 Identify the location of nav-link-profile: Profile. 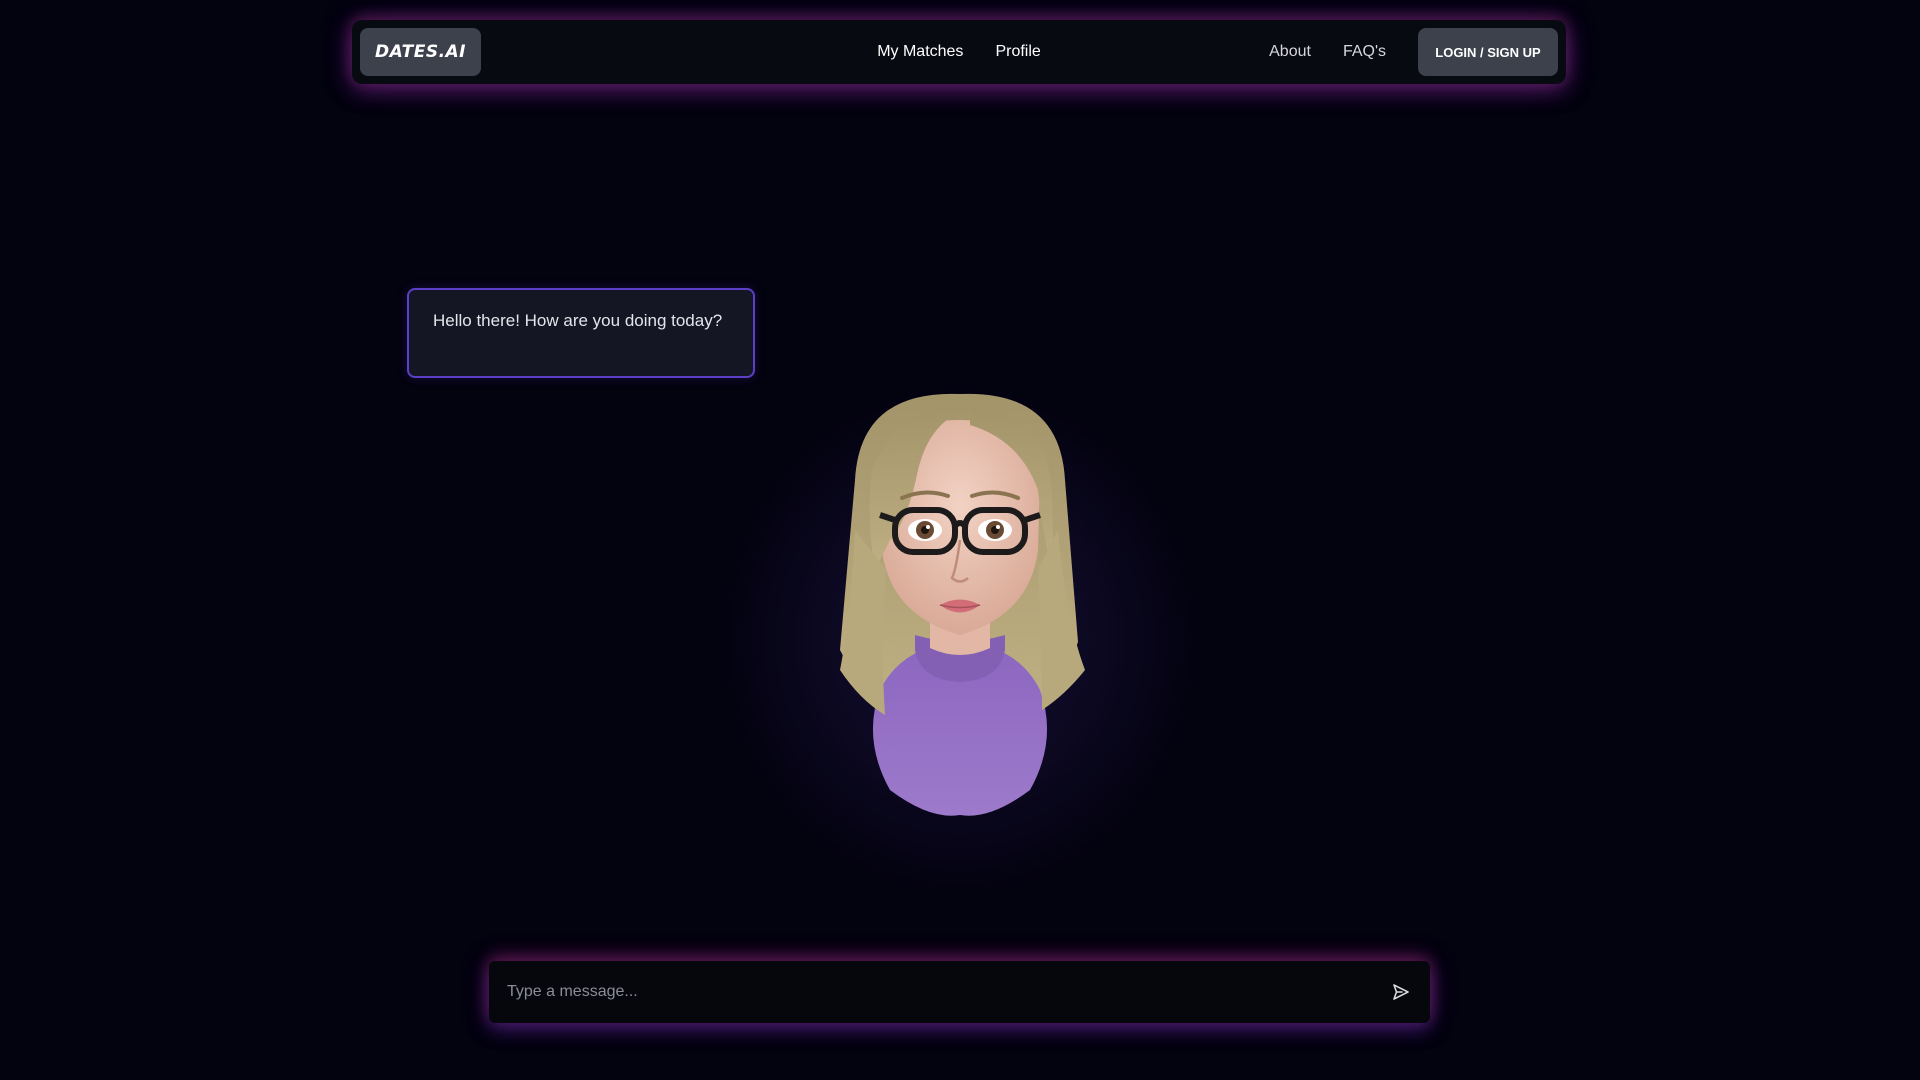
(1017, 52).